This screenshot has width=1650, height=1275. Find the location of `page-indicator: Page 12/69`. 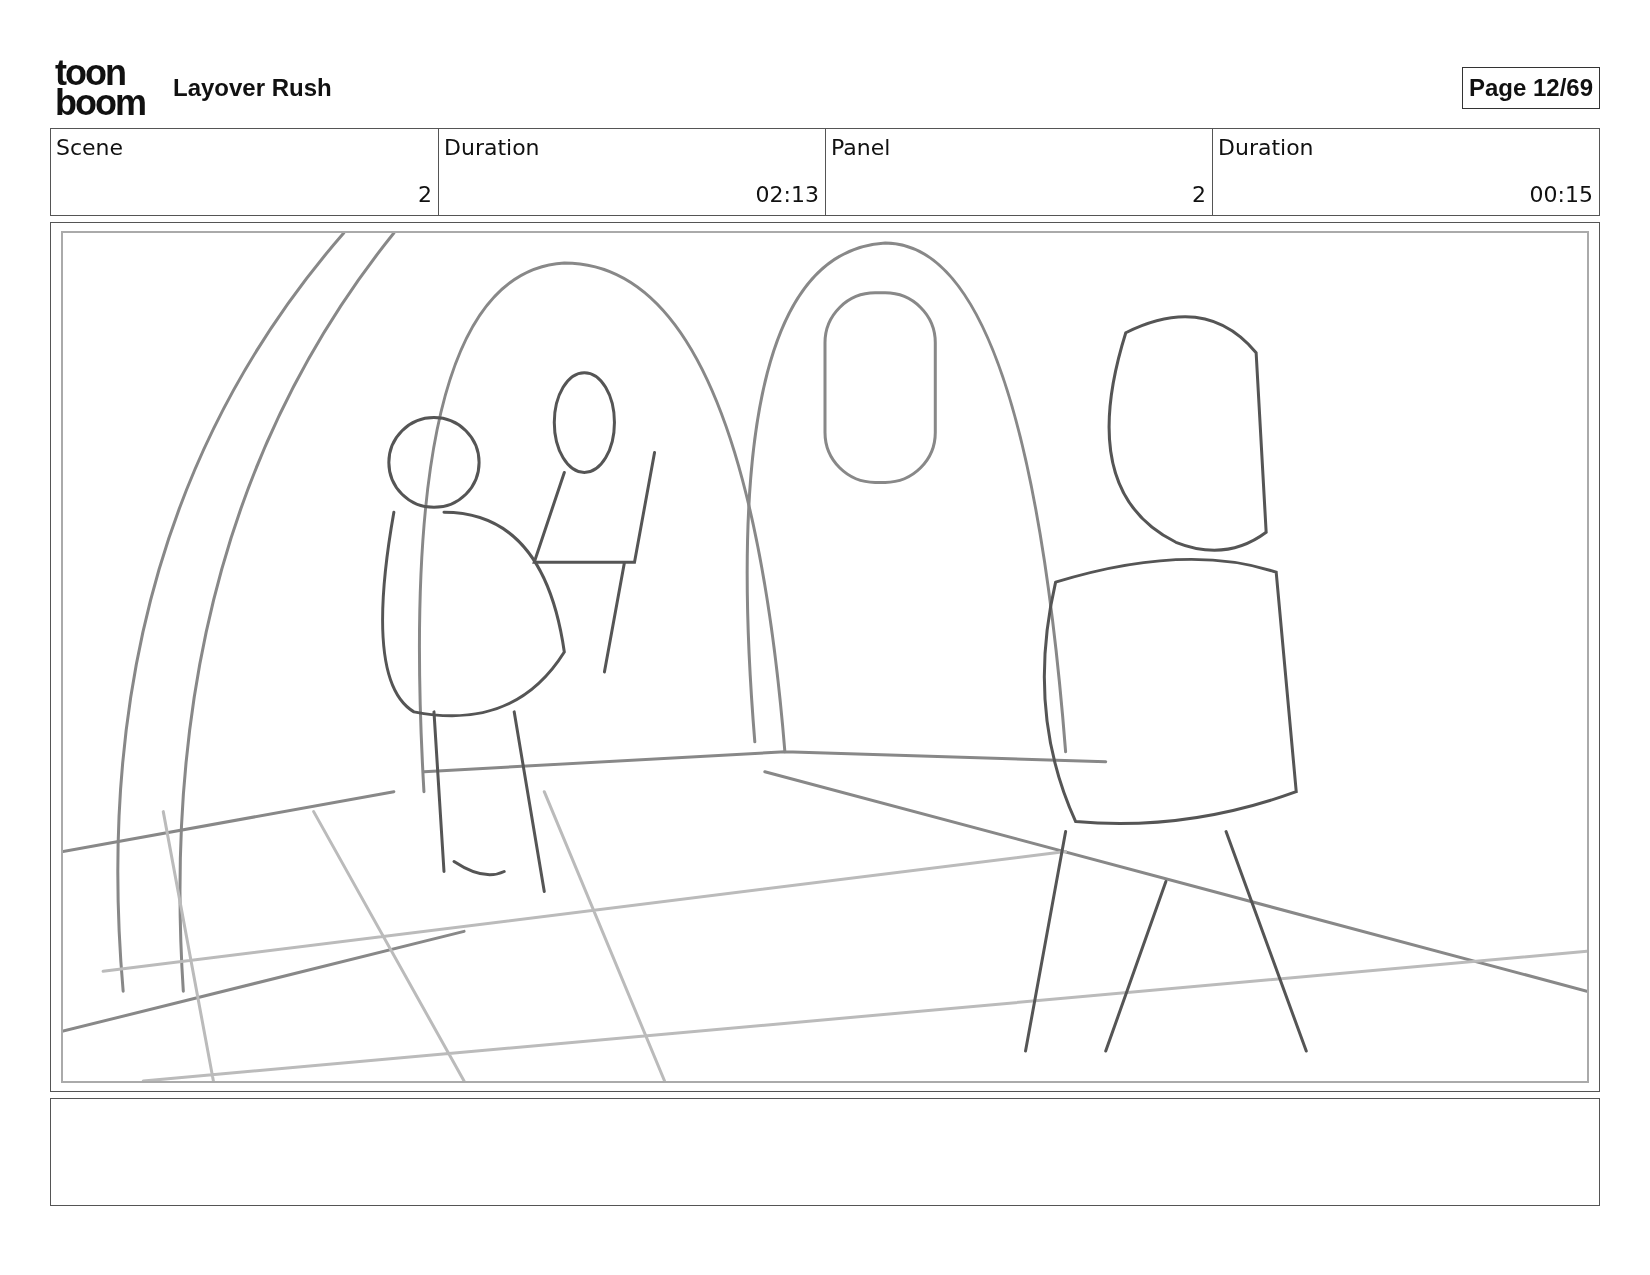

page-indicator: Page 12/69 is located at coordinates (1530, 88).